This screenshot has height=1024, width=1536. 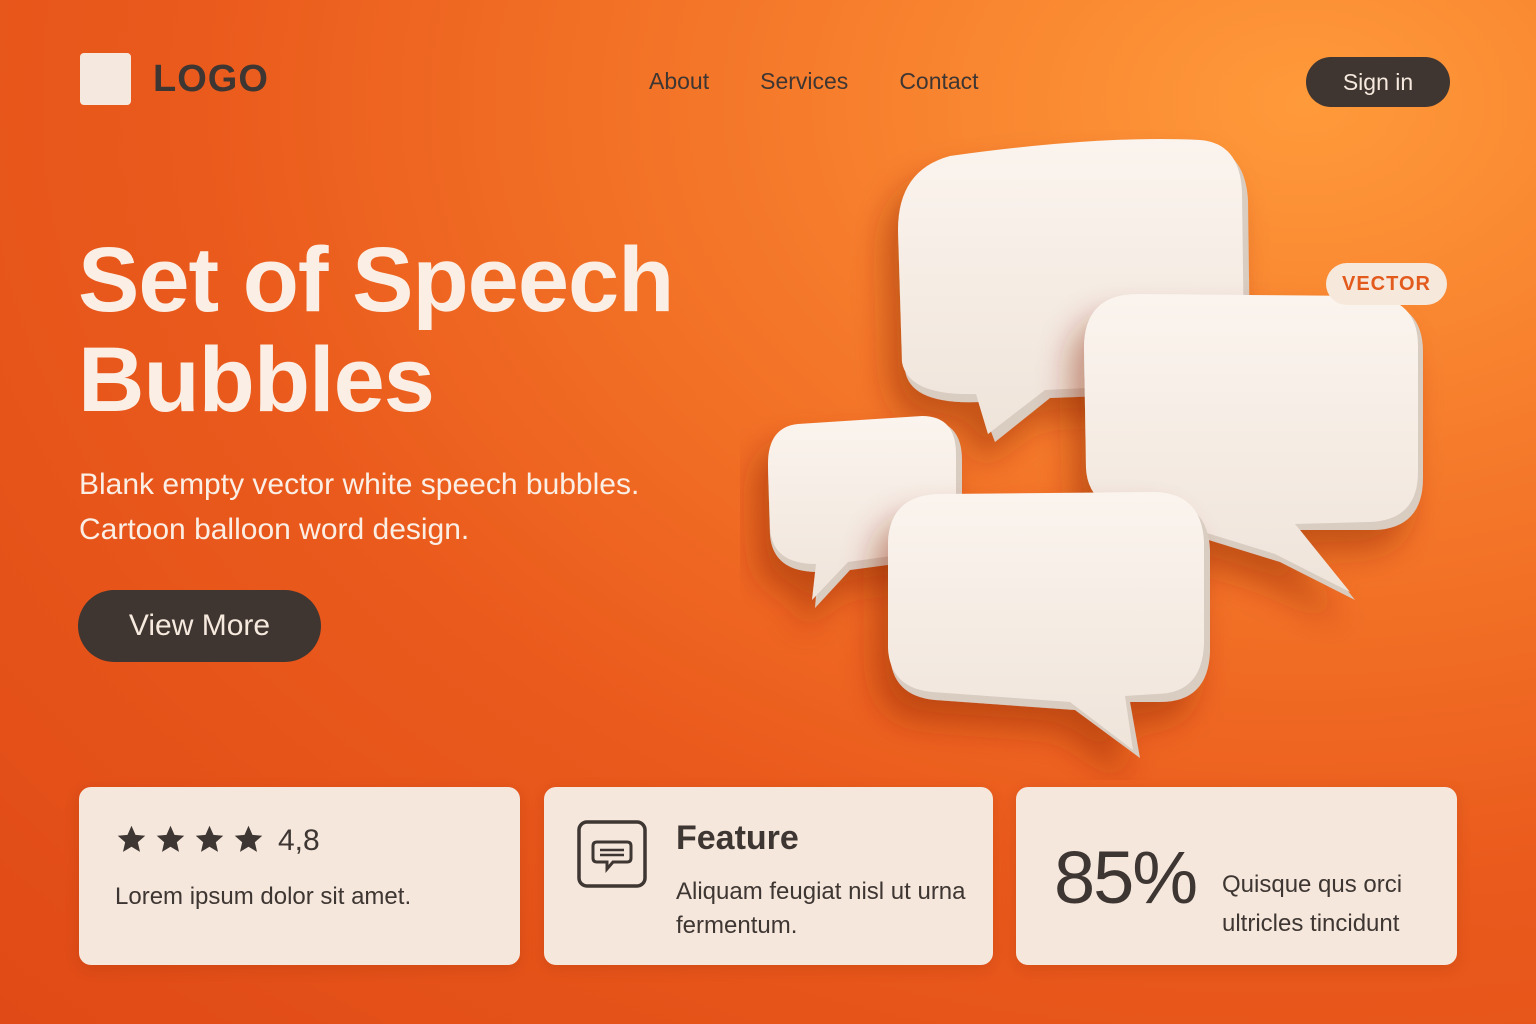 I want to click on hero-title: Set of Speech Bubbles, so click(x=438, y=330).